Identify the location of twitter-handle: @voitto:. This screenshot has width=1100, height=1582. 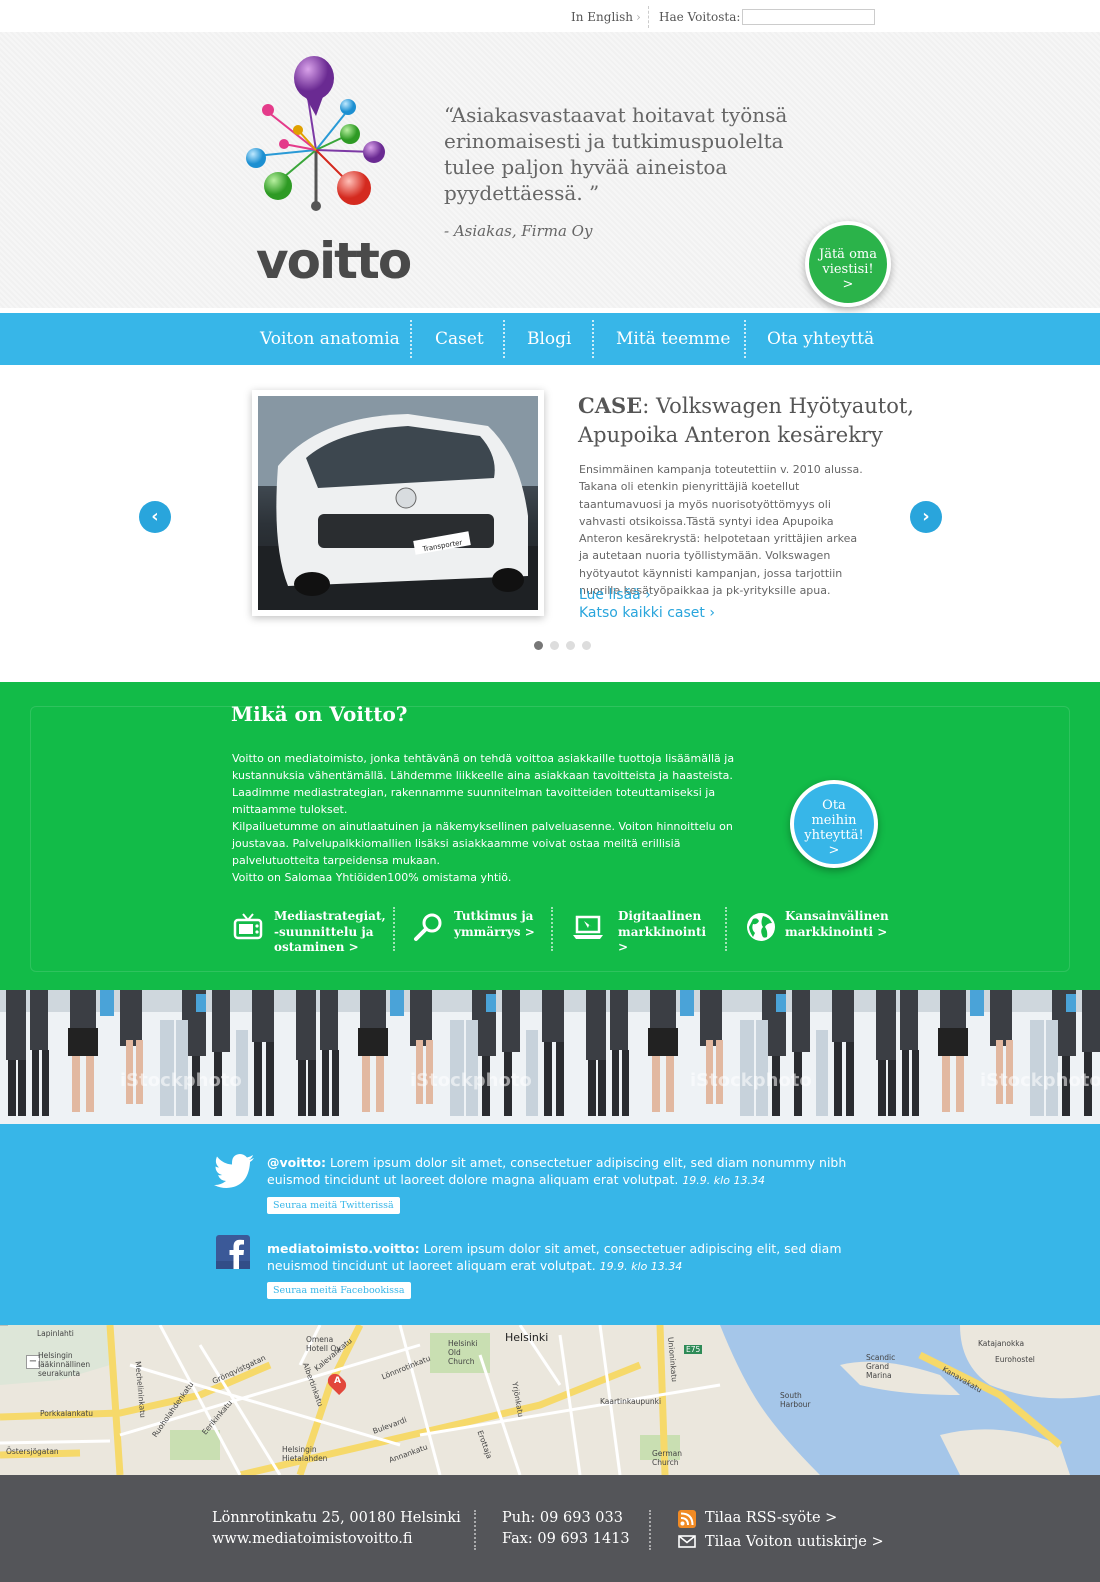
(296, 1162).